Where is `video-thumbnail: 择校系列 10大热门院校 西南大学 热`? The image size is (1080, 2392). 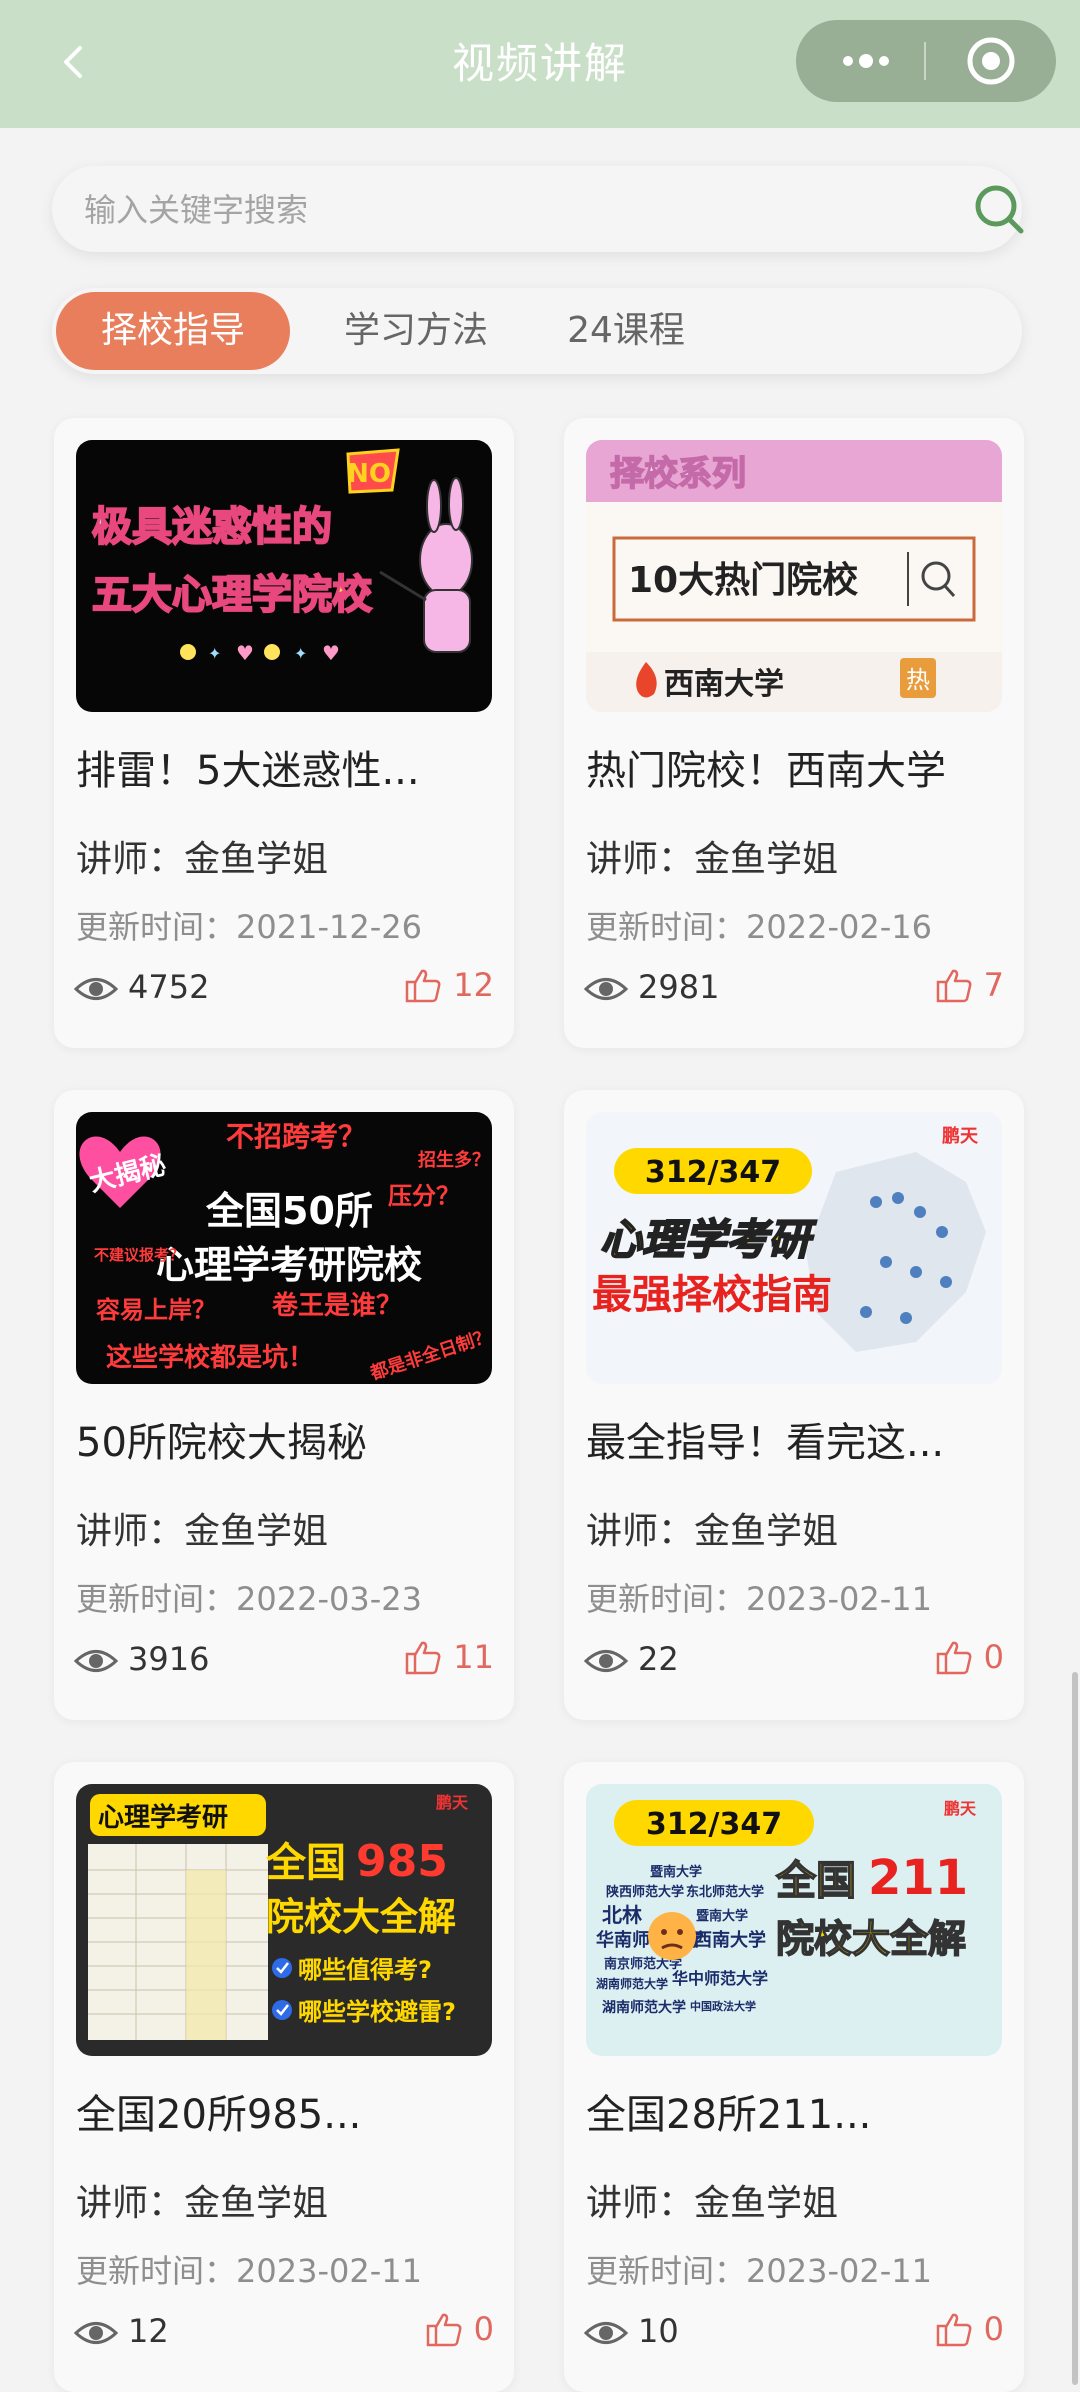
video-thumbnail: 择校系列 10大热门院校 西南大学 热 is located at coordinates (794, 576).